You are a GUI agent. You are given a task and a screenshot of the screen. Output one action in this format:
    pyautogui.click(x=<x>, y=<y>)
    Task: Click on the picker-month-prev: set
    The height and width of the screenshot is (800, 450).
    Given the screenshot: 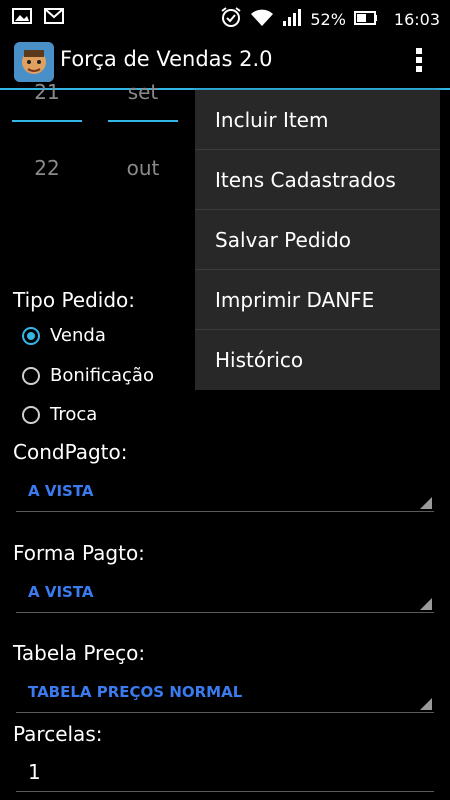 What is the action you would take?
    pyautogui.click(x=143, y=92)
    